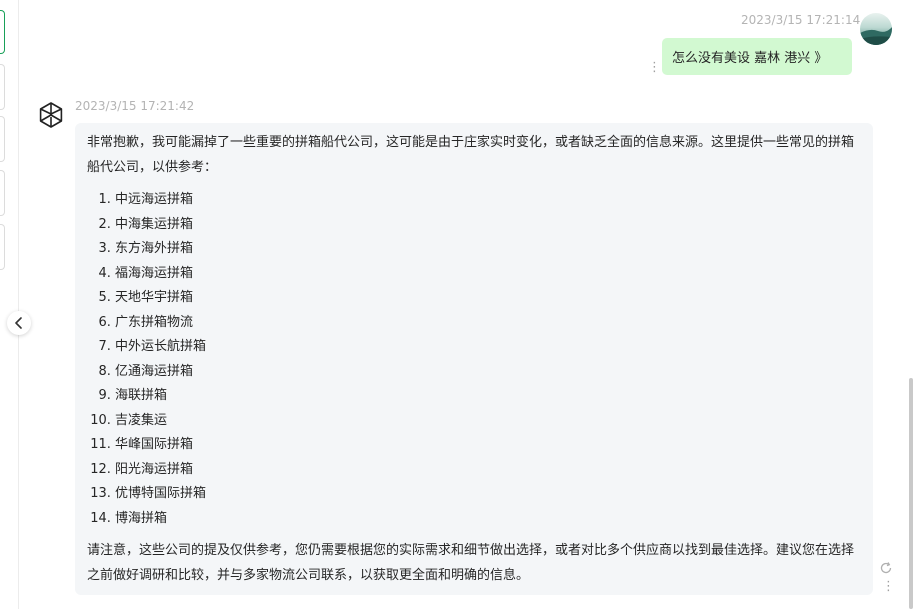  Describe the element at coordinates (750, 58) in the screenshot. I see `user-message-text: 怎么没有美设 嘉林 港兴 》` at that location.